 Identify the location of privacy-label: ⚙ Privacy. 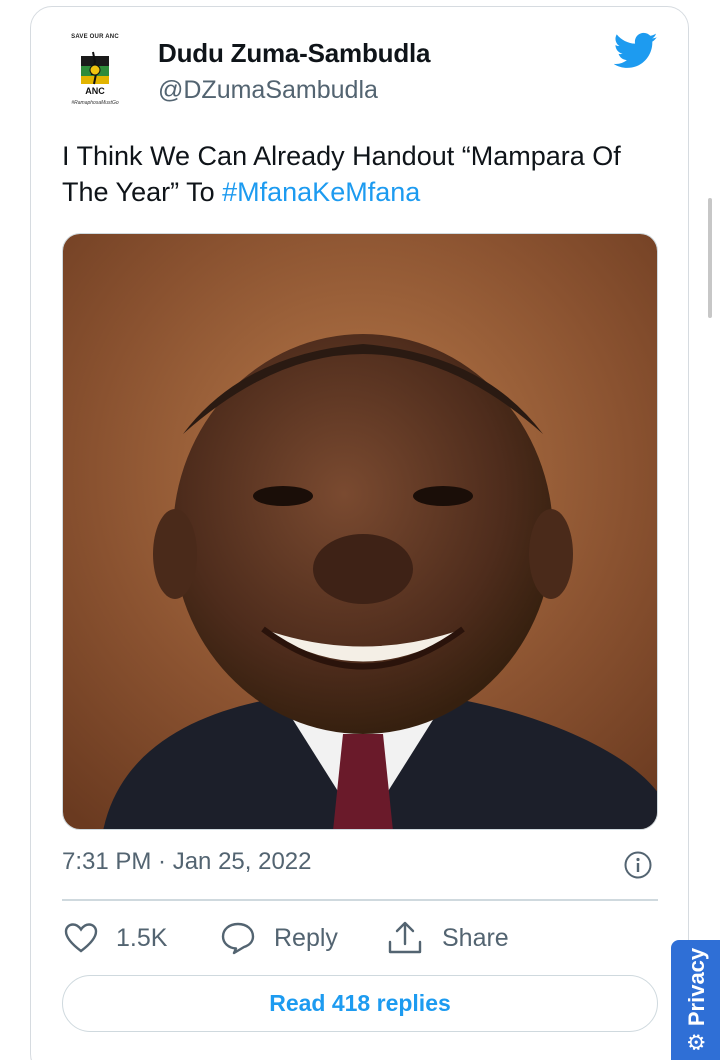
(697, 1000).